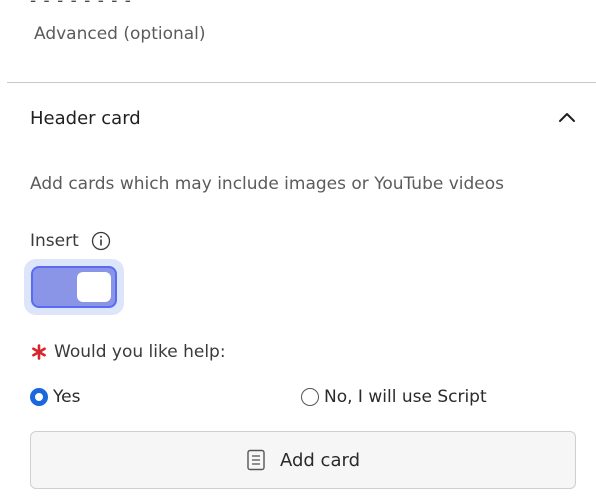 The image size is (596, 501). I want to click on info-icon, so click(101, 241).